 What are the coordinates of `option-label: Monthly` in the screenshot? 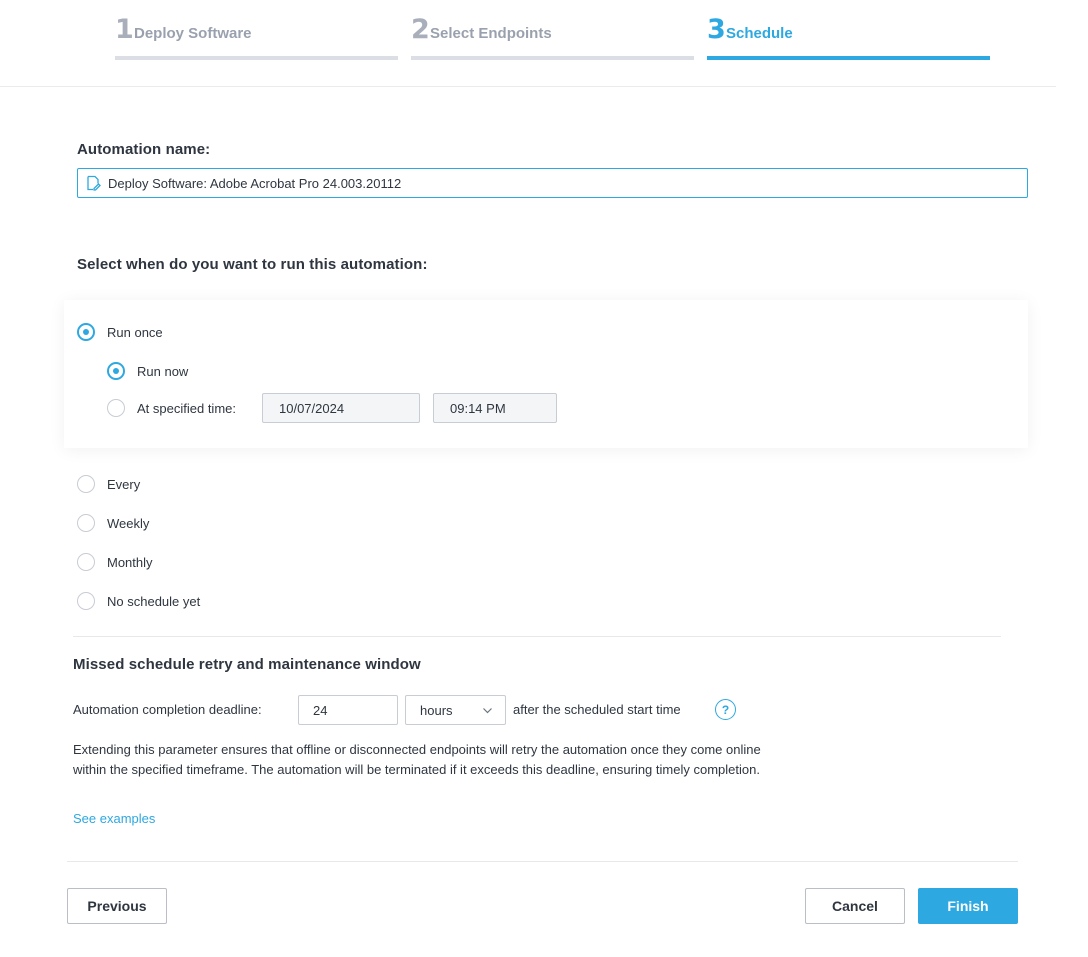 It's located at (130, 562).